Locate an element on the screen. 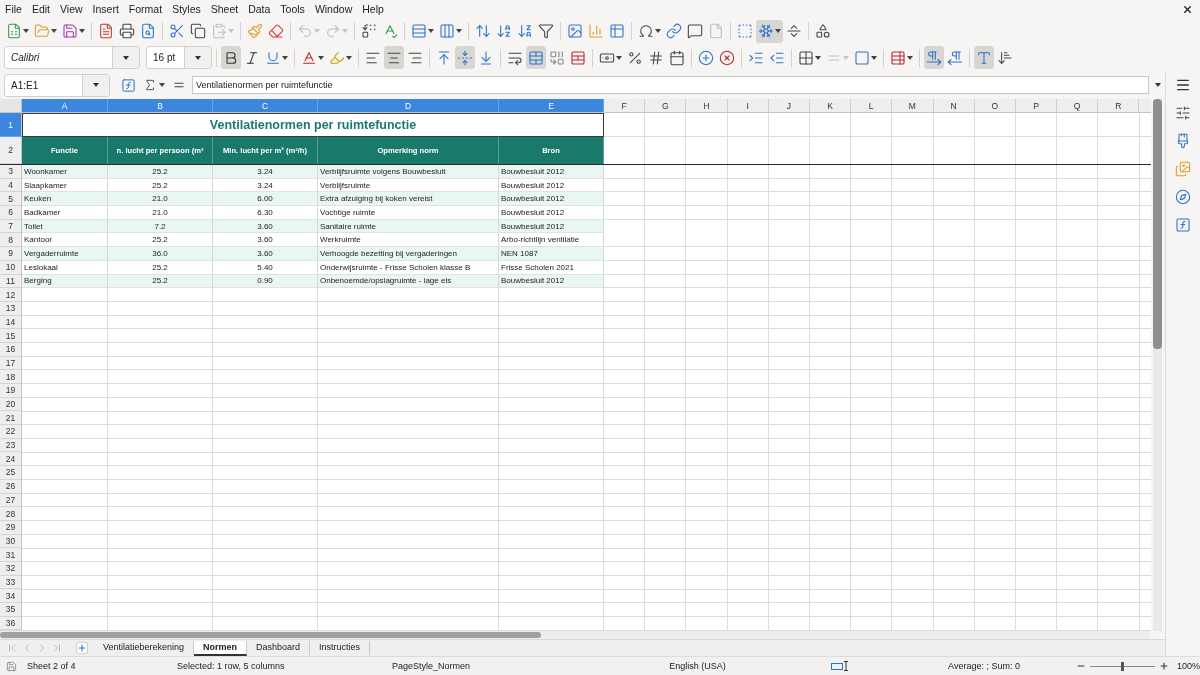 The image size is (1200, 675). file-search-icon is located at coordinates (148, 31).